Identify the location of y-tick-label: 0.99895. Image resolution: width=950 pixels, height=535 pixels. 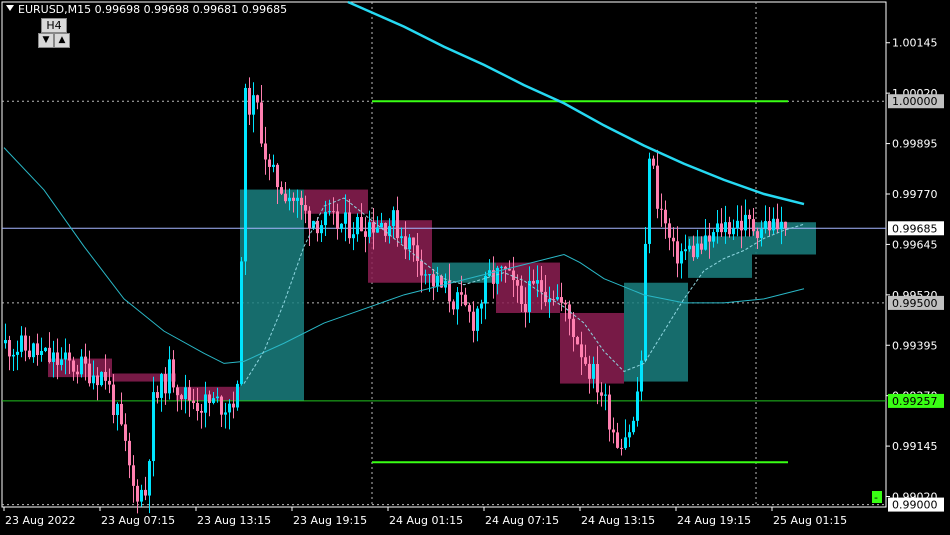
(915, 144).